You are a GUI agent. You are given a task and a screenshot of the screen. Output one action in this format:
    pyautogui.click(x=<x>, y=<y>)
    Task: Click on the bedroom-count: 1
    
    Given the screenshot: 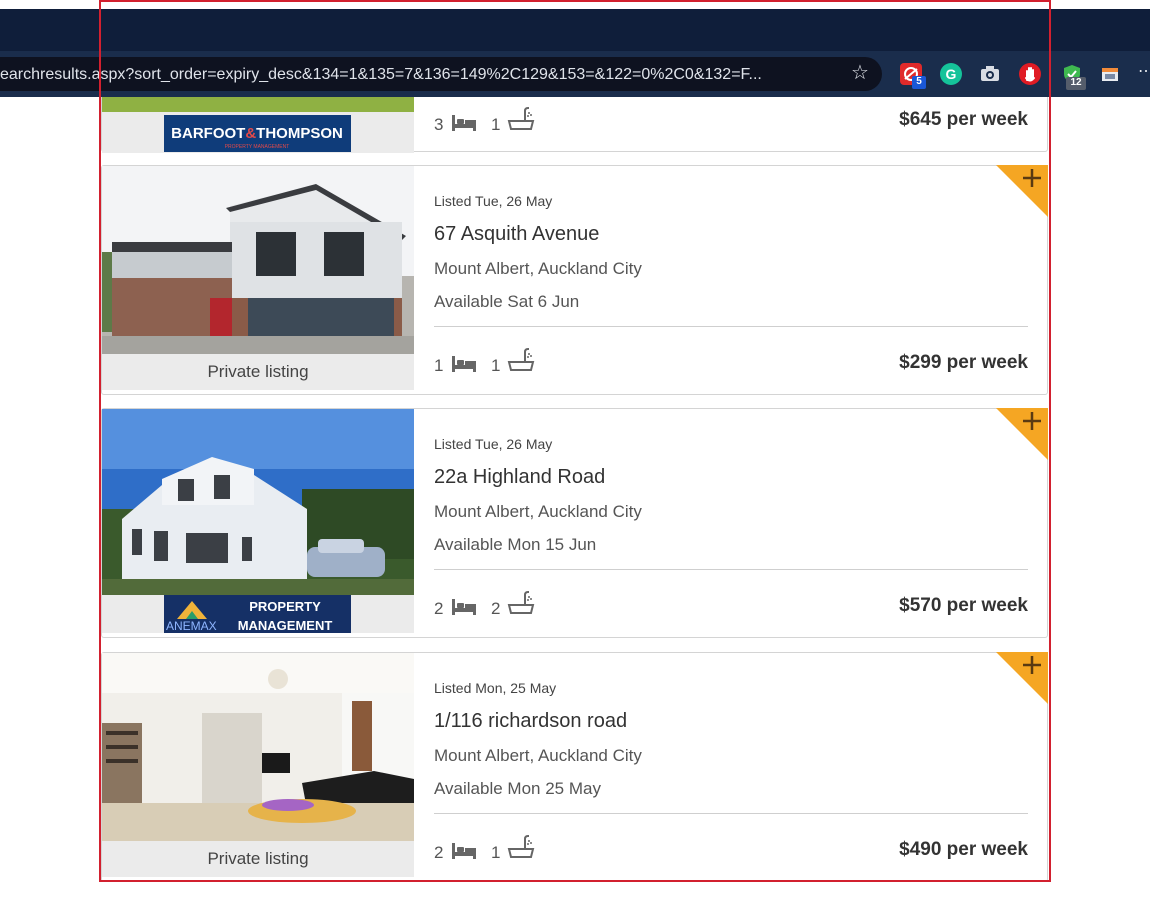 What is the action you would take?
    pyautogui.click(x=439, y=365)
    